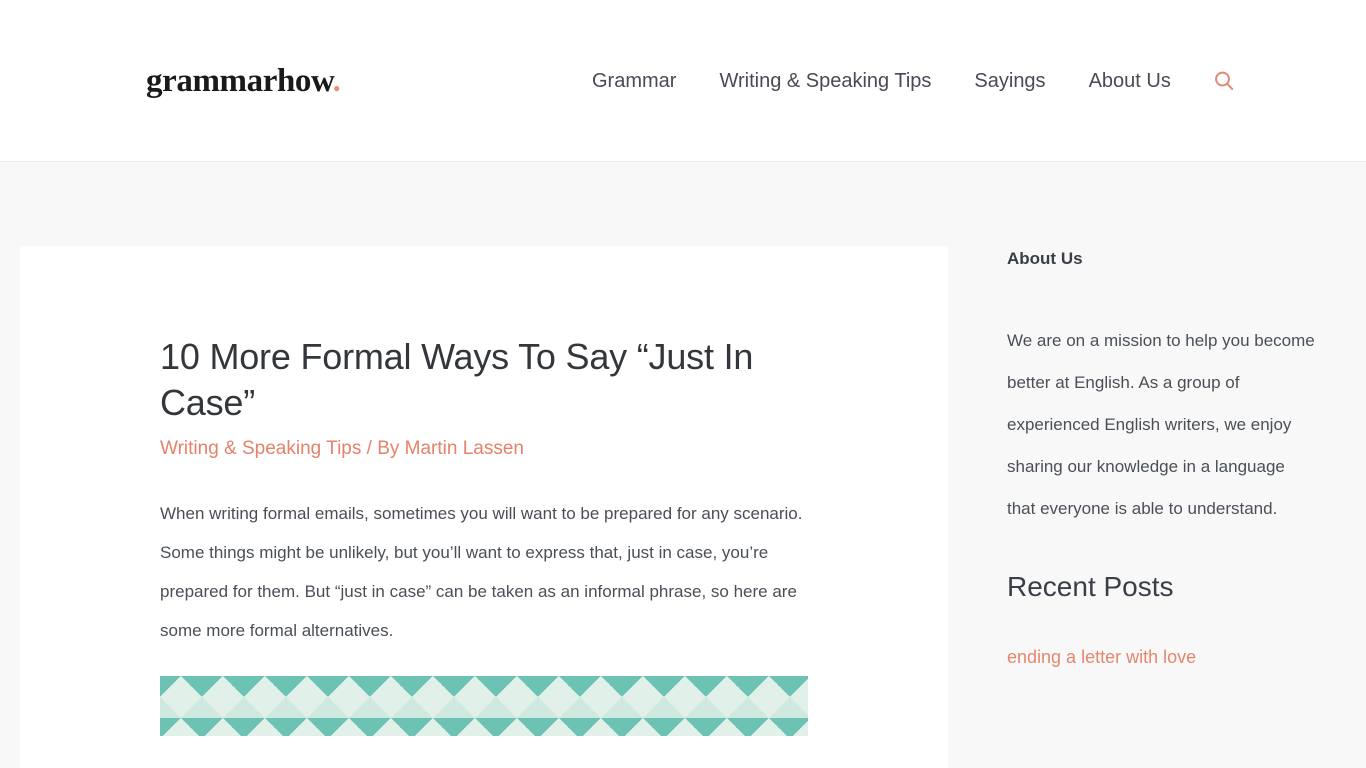 This screenshot has height=768, width=1366. What do you see at coordinates (1090, 586) in the screenshot?
I see `recent-posts-title: Recent Posts` at bounding box center [1090, 586].